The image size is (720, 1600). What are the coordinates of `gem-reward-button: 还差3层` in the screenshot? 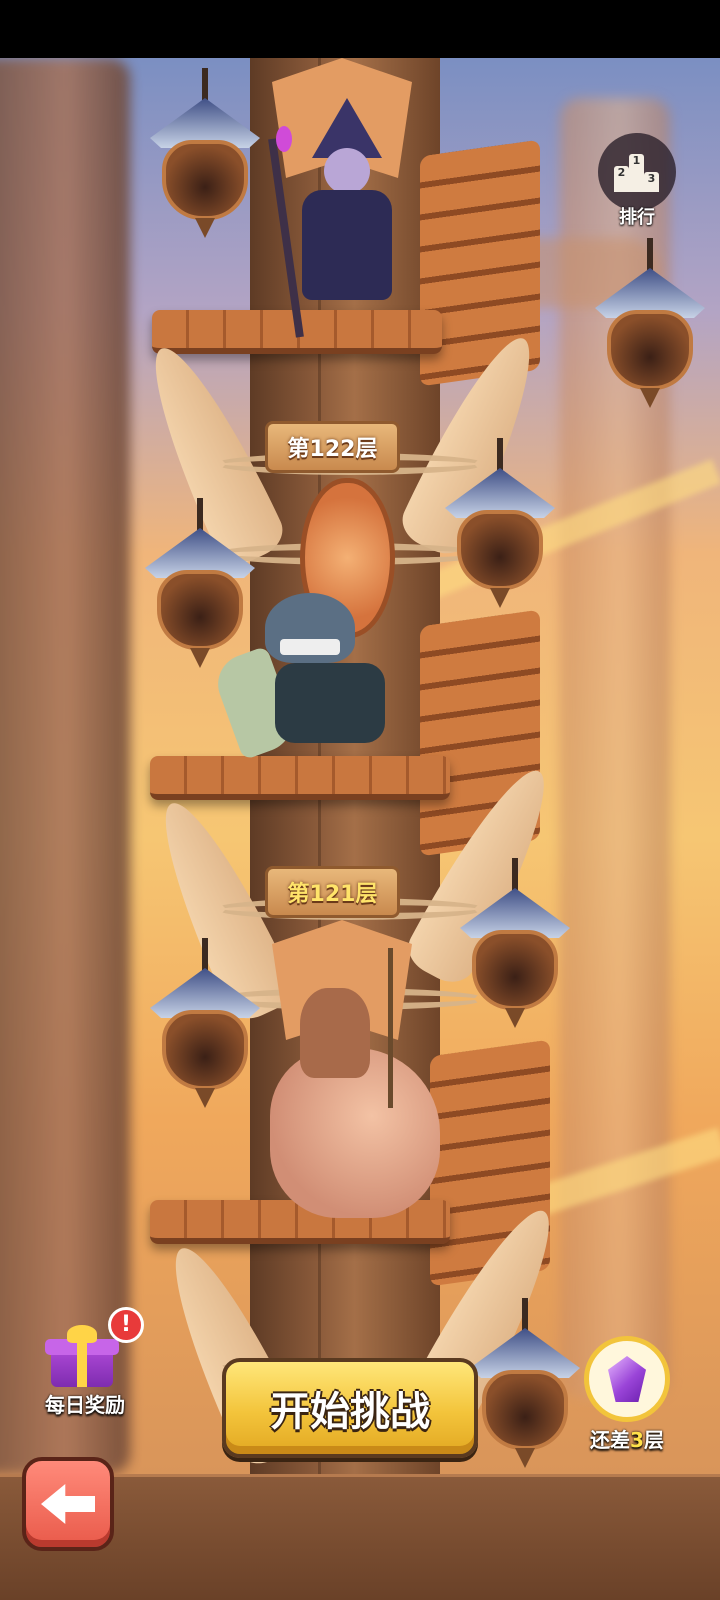 It's located at (627, 1394).